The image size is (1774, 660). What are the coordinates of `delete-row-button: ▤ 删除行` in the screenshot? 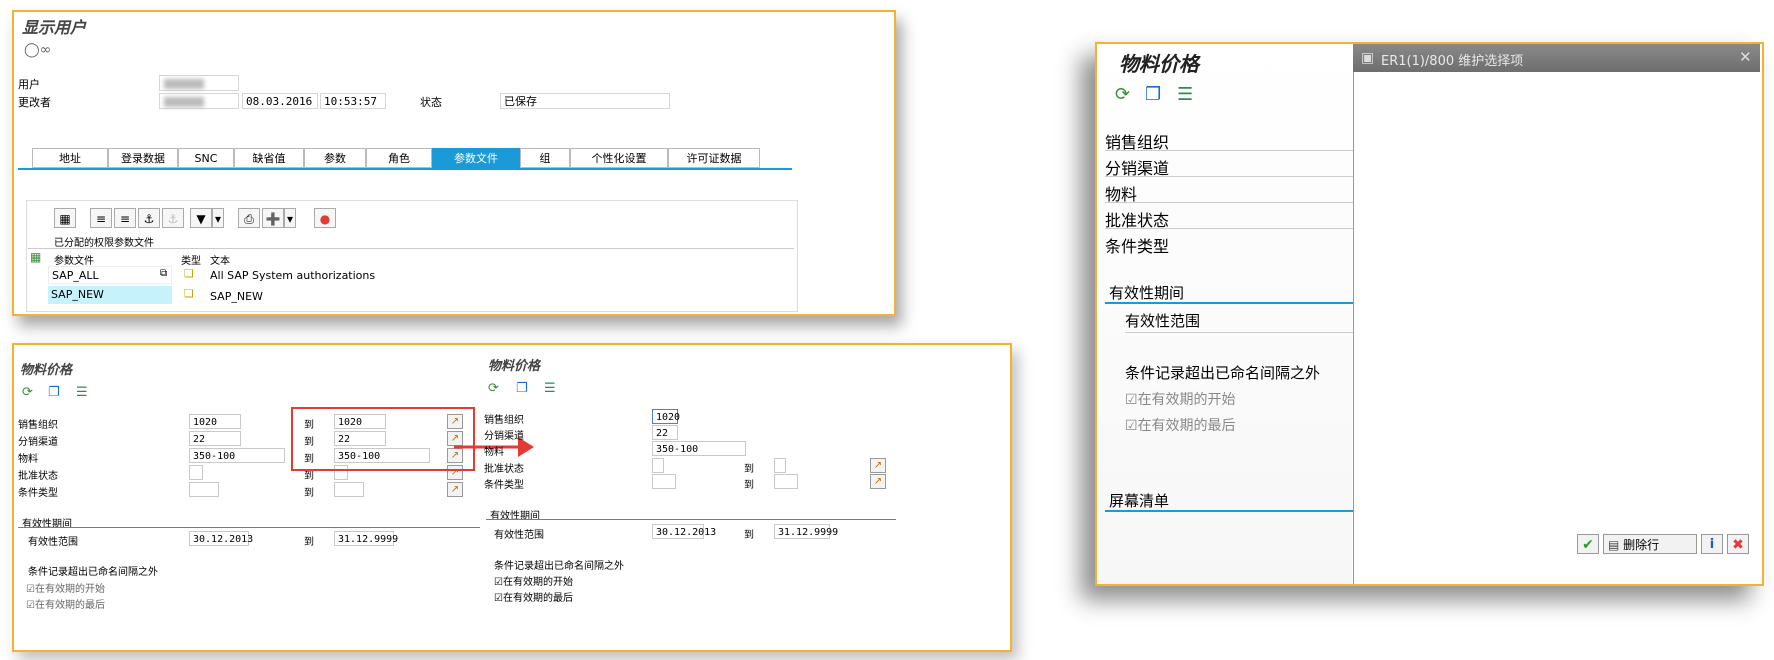 It's located at (1650, 544).